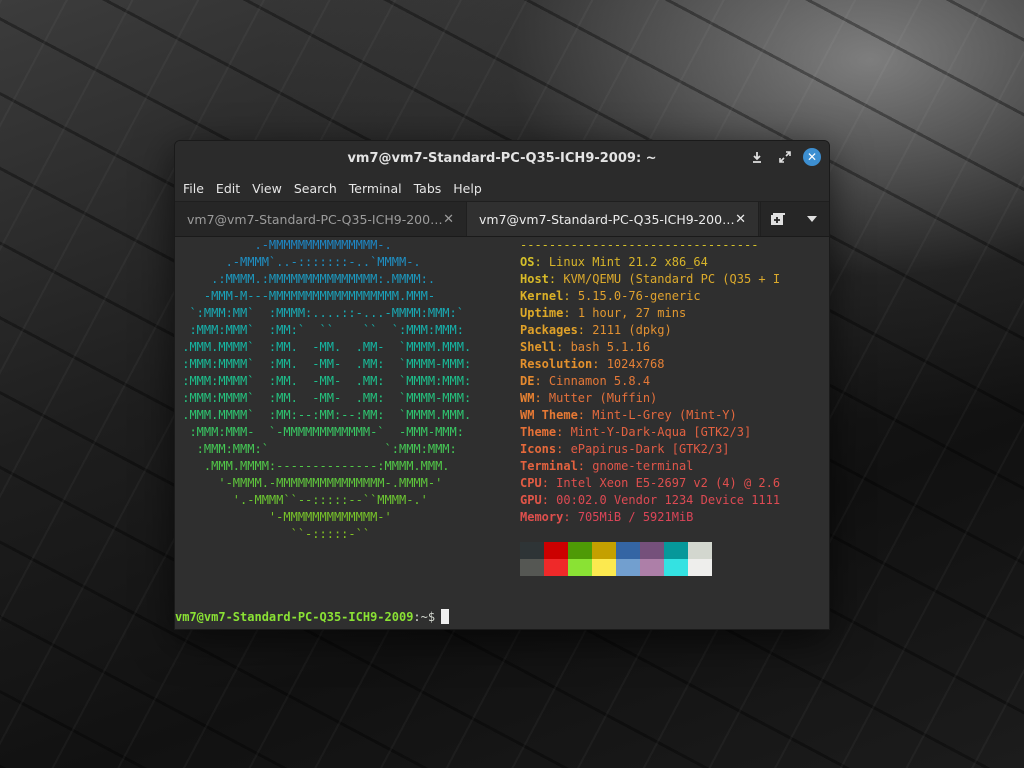  What do you see at coordinates (670, 347) in the screenshot?
I see `info-line: Shell: bash 5.1.16` at bounding box center [670, 347].